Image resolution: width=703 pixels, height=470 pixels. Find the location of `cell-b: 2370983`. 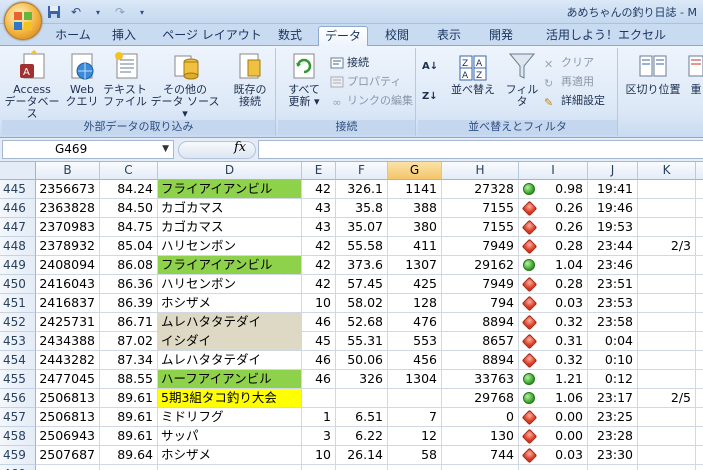

cell-b: 2370983 is located at coordinates (68, 227).